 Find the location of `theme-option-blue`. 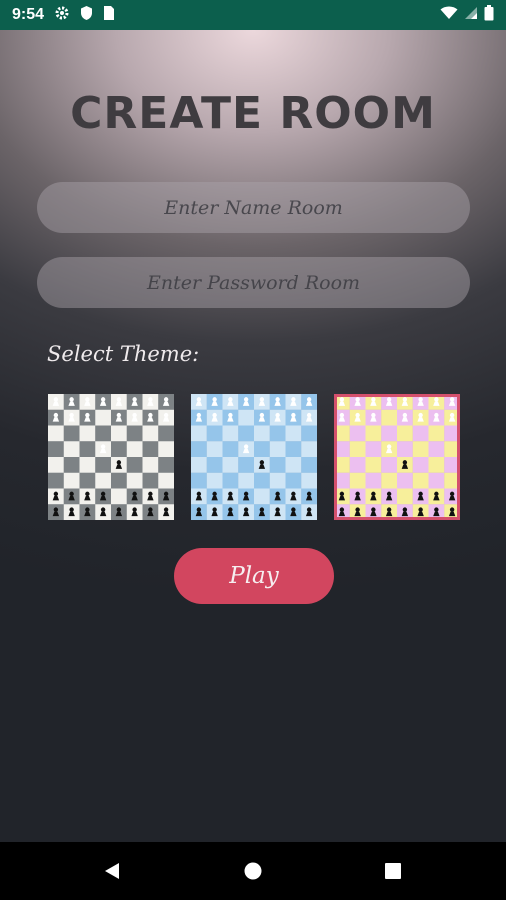

theme-option-blue is located at coordinates (254, 457).